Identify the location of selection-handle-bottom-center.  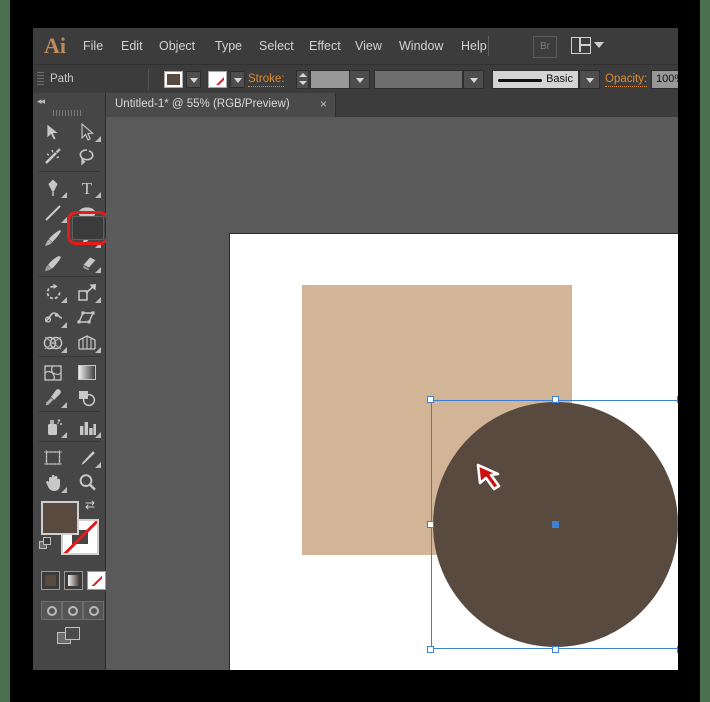
(555, 649).